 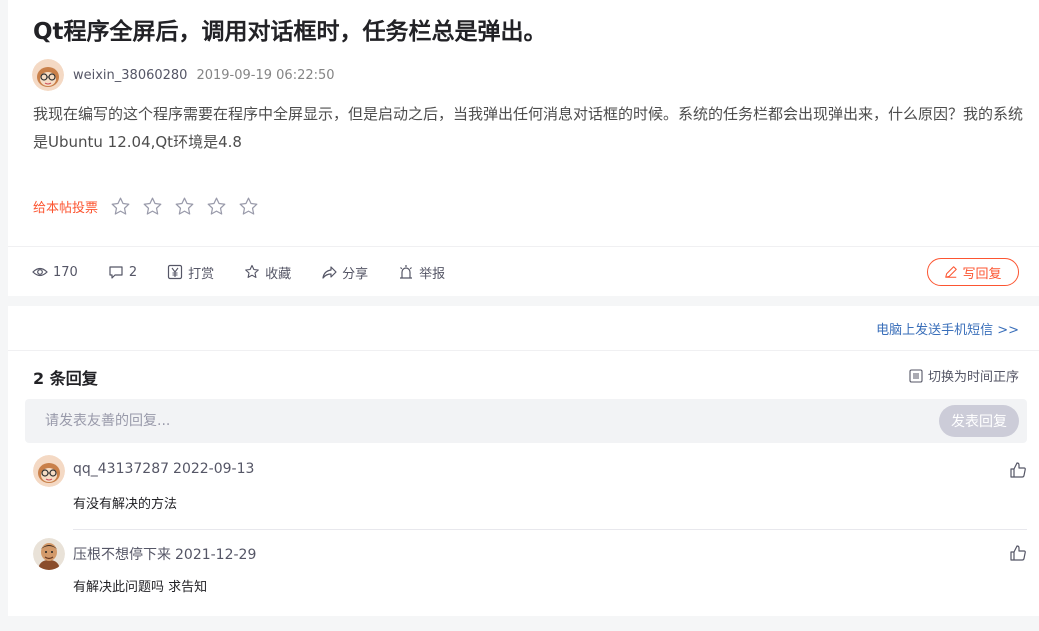 What do you see at coordinates (432, 274) in the screenshot?
I see `report-label: 举报` at bounding box center [432, 274].